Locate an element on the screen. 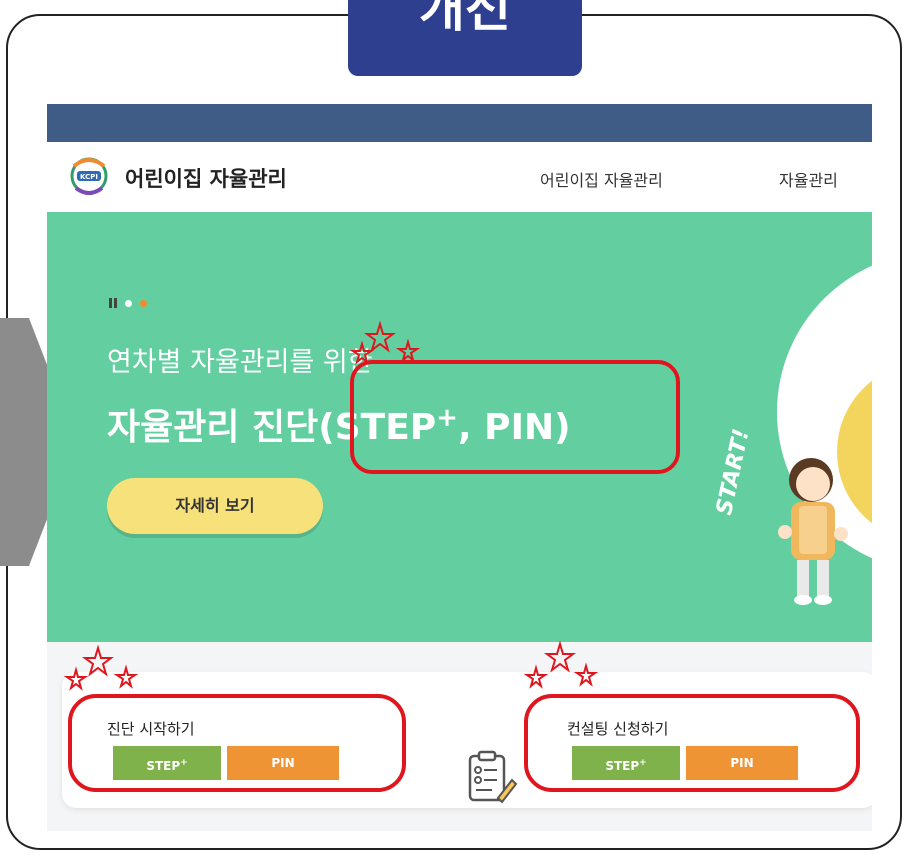  header: KCPI 어린이집 자율관리 어린이집 자율관리 자율관리 is located at coordinates (459, 177).